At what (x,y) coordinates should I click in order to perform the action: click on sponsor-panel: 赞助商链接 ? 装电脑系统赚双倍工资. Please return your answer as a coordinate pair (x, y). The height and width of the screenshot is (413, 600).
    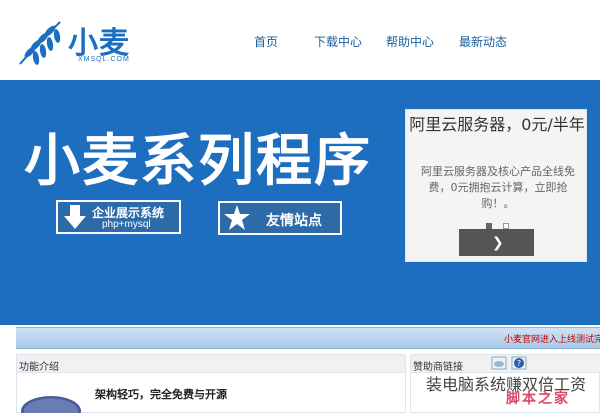
    Looking at the image, I should click on (505, 383).